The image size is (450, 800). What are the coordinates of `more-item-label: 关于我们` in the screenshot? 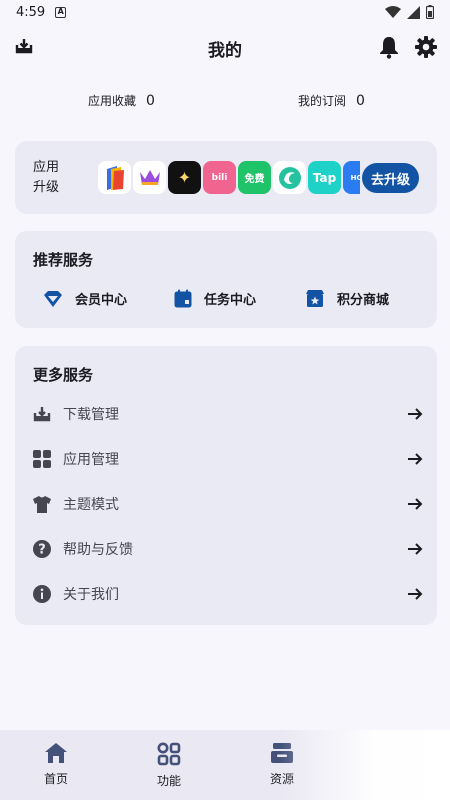 It's located at (91, 595).